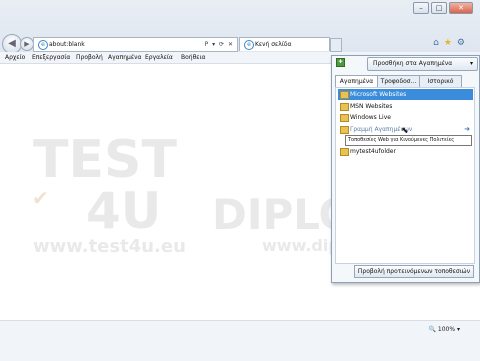 The image size is (480, 361). I want to click on menu-help: Βοήθεια, so click(193, 57).